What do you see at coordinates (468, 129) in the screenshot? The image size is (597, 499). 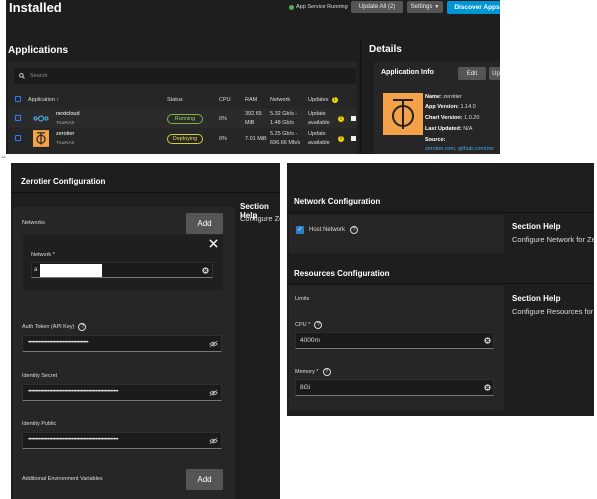 I see `info-lastupd-value: N/A` at bounding box center [468, 129].